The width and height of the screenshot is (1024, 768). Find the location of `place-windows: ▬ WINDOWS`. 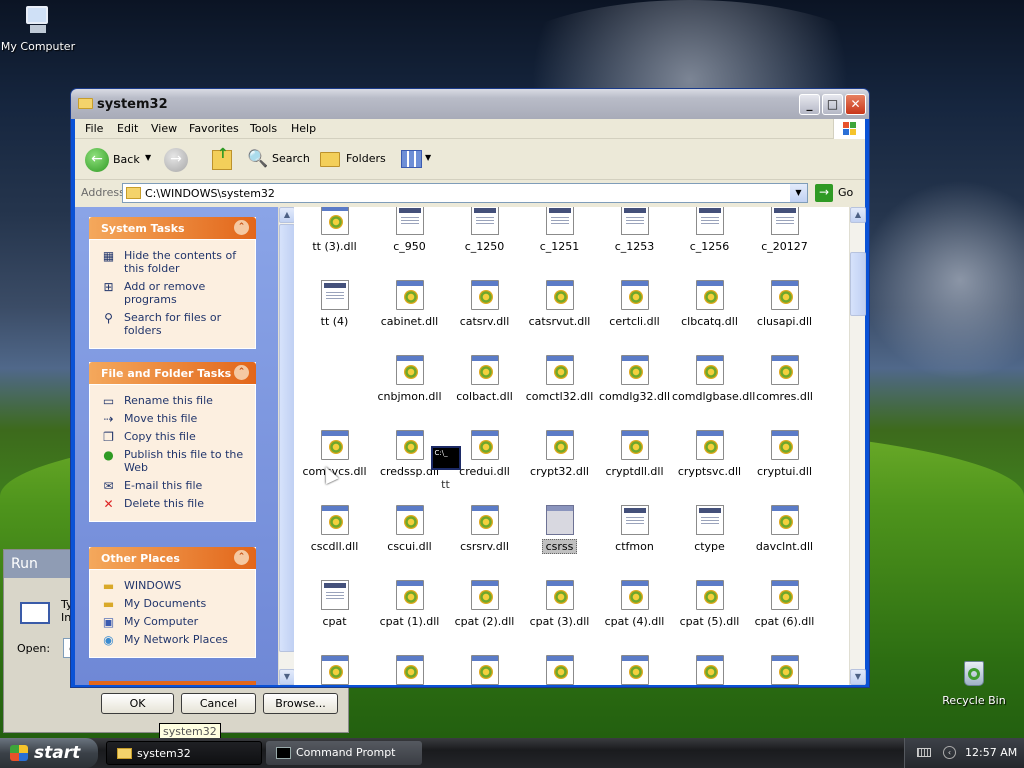

place-windows: ▬ WINDOWS is located at coordinates (172, 586).